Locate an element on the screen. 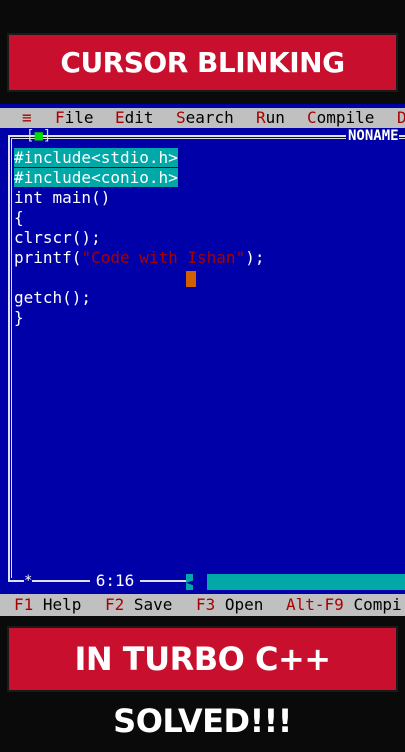  code-line: #include<stdio.h> is located at coordinates (96, 157).